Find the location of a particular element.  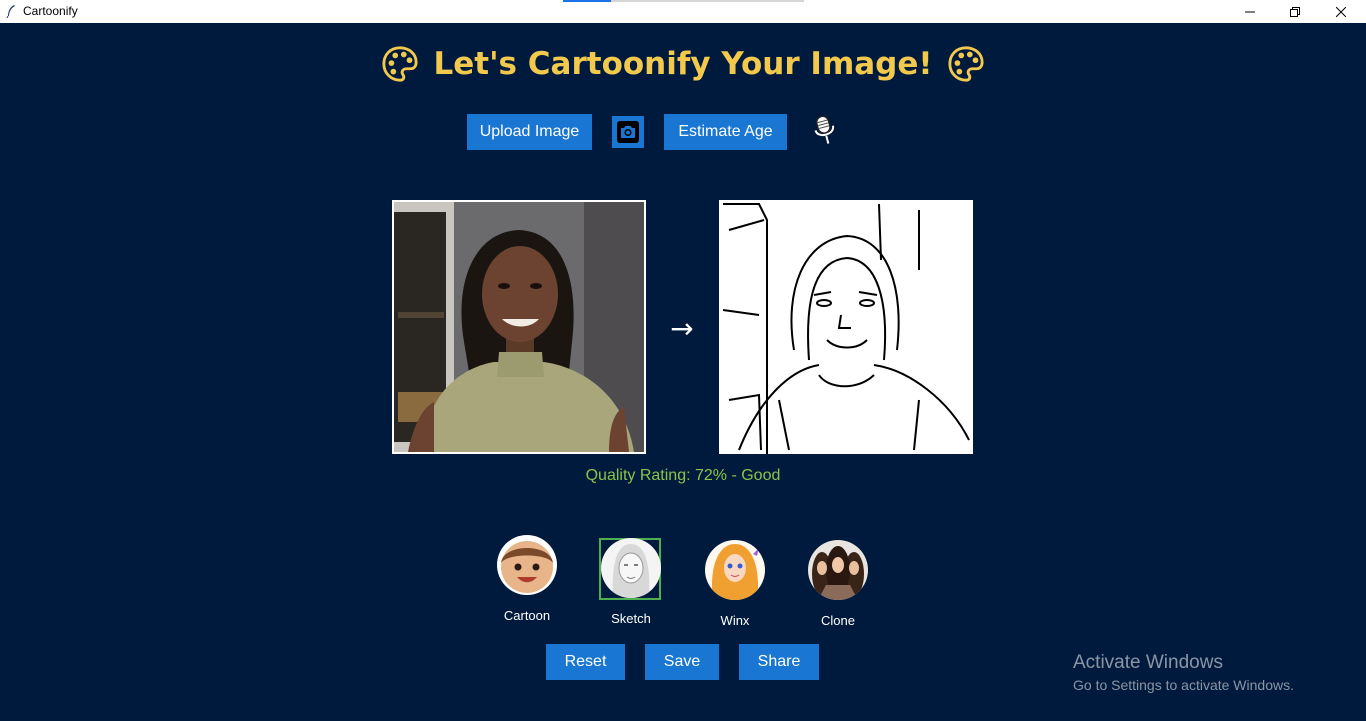

close-icon is located at coordinates (1341, 11).